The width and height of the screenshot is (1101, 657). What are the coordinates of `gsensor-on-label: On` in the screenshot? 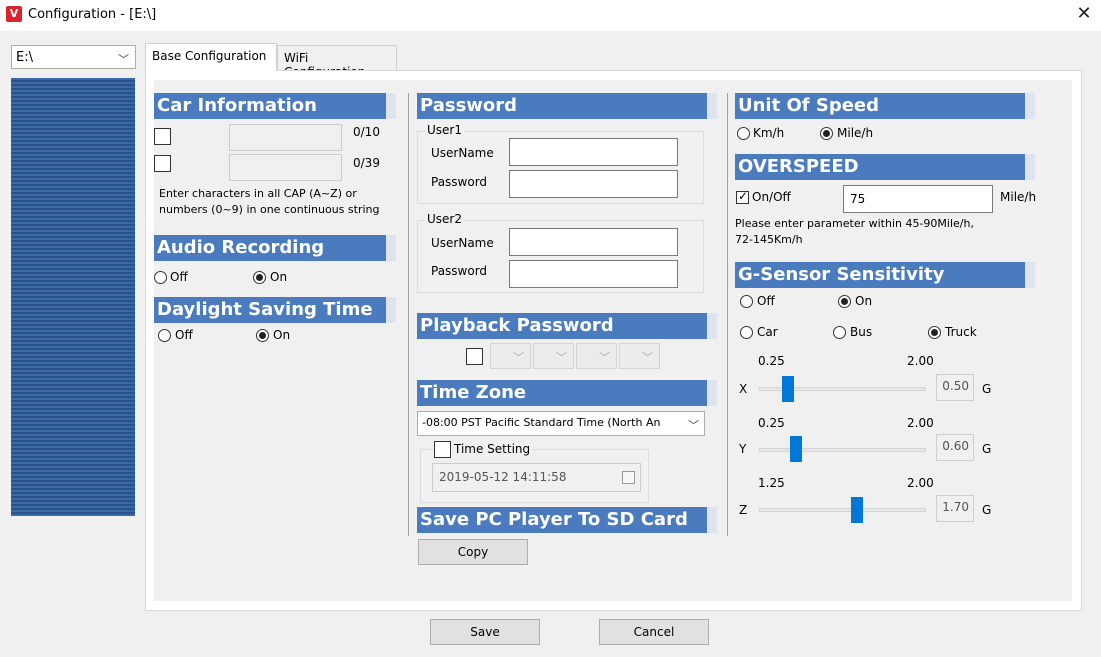 It's located at (864, 301).